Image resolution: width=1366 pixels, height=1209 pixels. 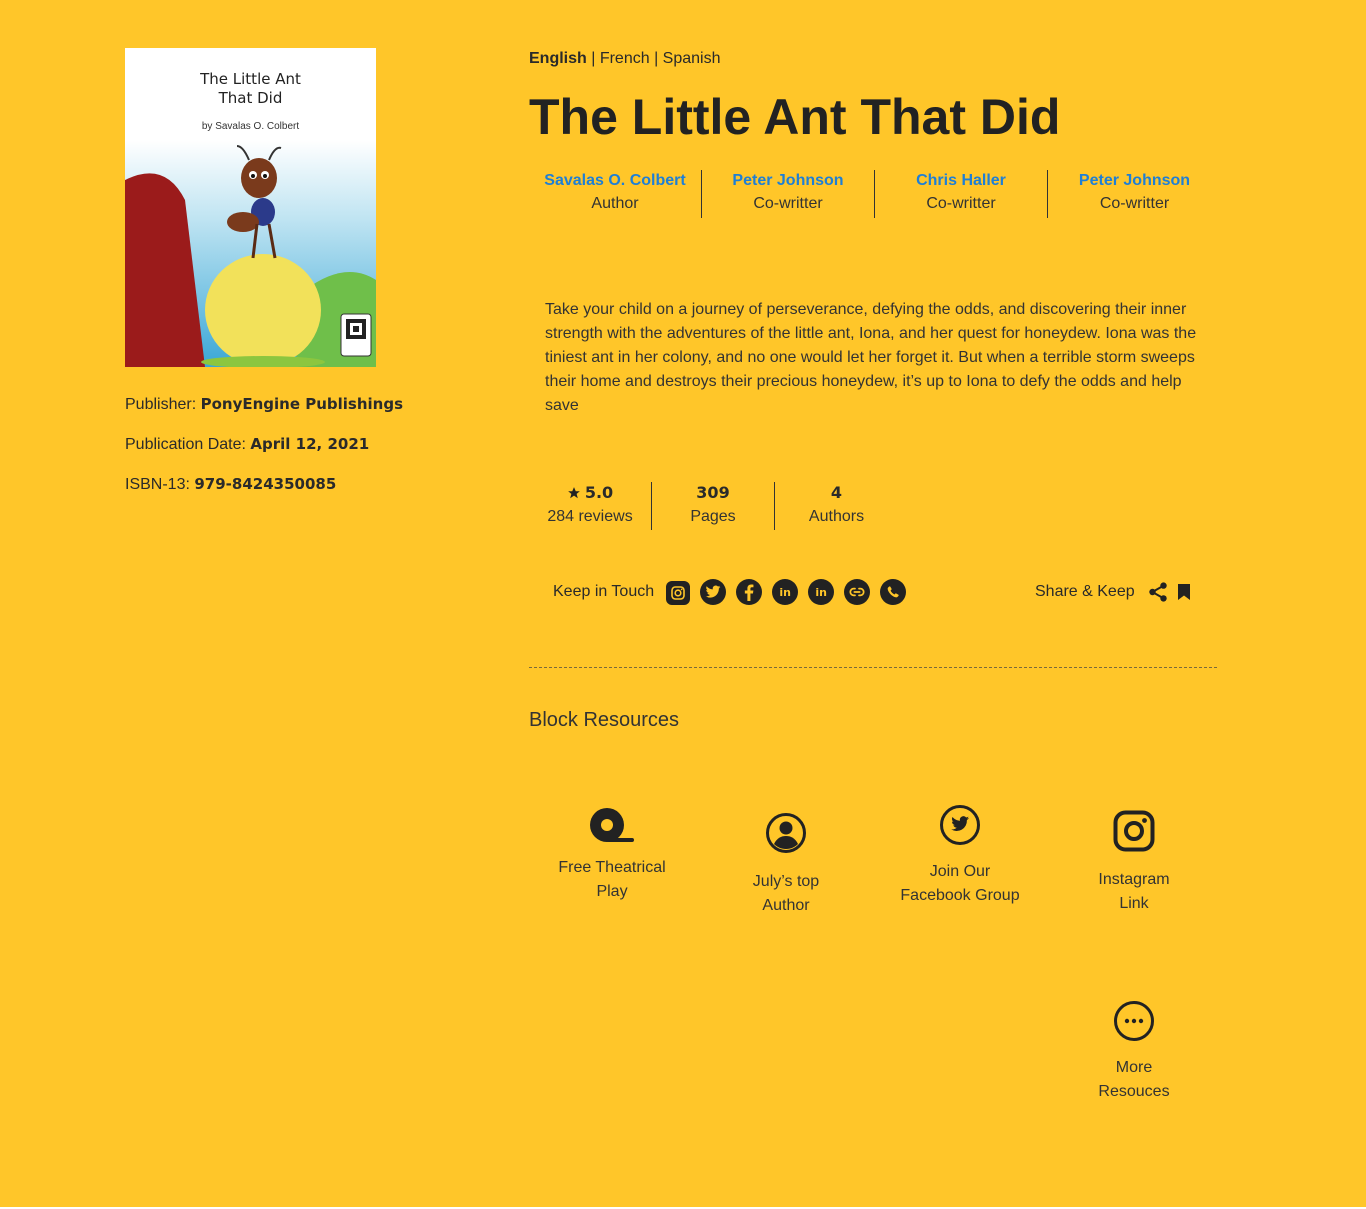 What do you see at coordinates (612, 825) in the screenshot?
I see `tape-icon` at bounding box center [612, 825].